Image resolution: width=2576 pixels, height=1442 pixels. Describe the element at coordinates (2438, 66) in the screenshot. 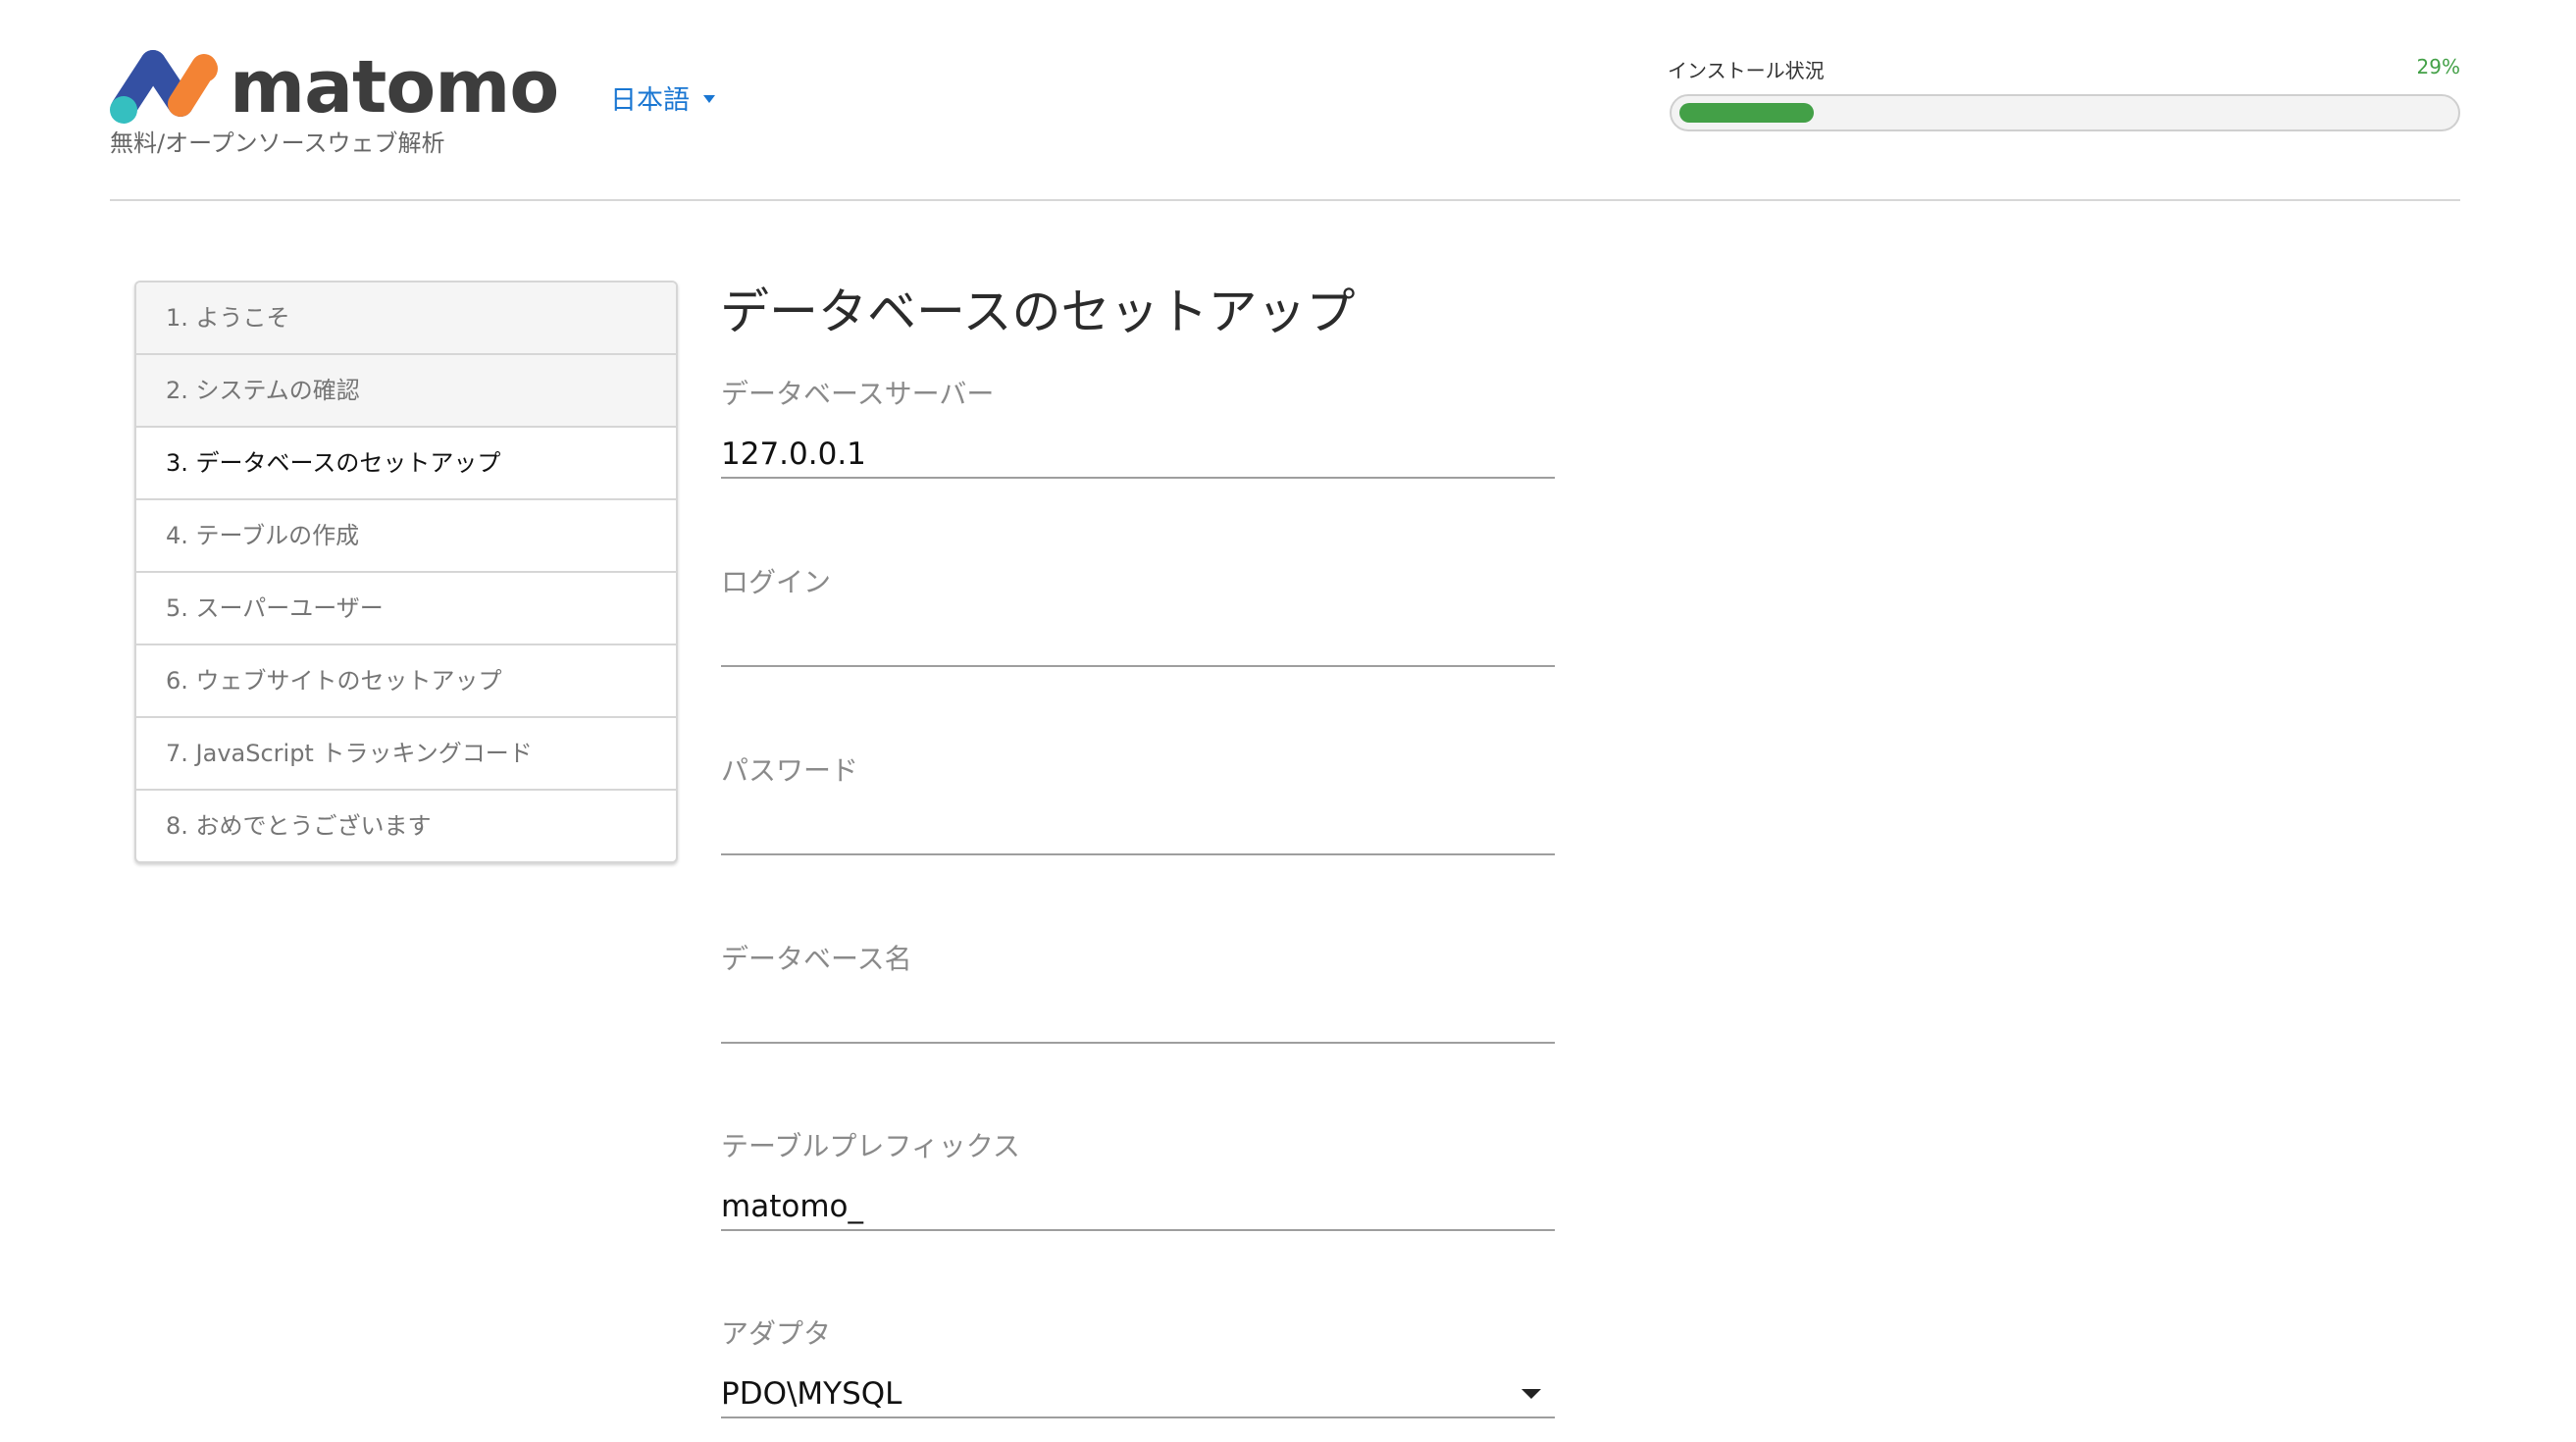

I see `install-progress-percent: 29%` at that location.